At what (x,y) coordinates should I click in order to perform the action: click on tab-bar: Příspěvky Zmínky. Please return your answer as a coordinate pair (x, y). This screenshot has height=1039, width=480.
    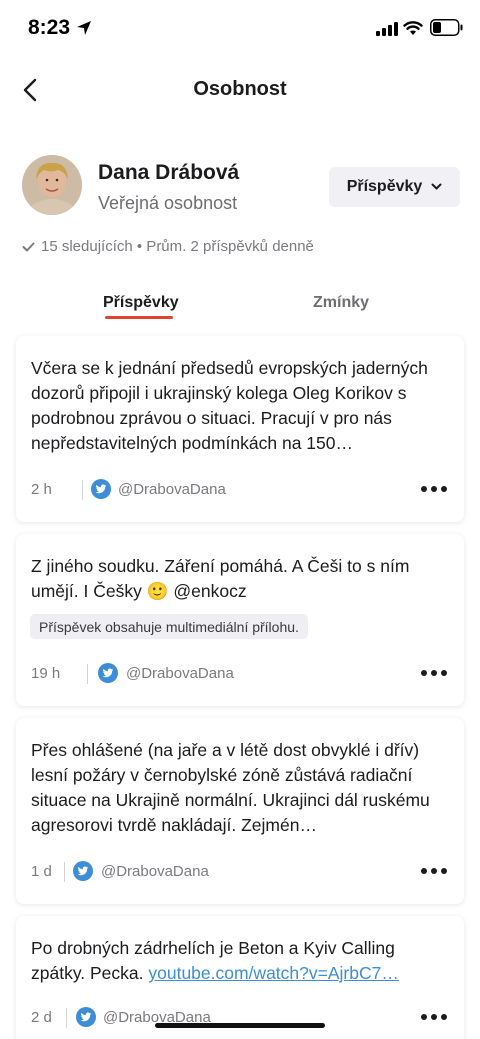
    Looking at the image, I should click on (240, 307).